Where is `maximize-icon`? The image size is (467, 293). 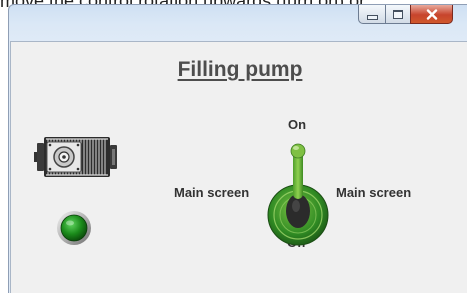
maximize-icon is located at coordinates (398, 14).